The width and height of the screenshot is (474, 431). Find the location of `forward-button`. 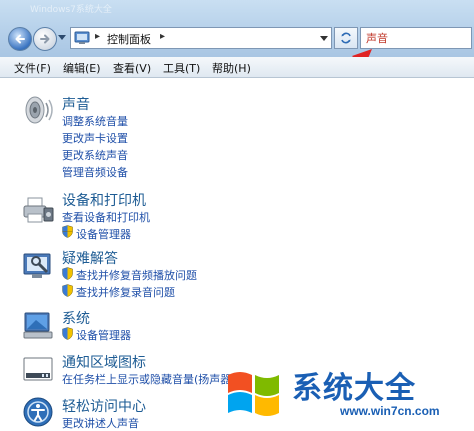

forward-button is located at coordinates (45, 39).